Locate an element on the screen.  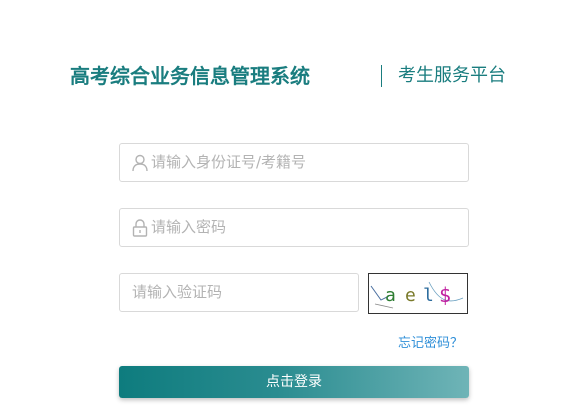
platform-subtitle: 考生服务平台 is located at coordinates (452, 75).